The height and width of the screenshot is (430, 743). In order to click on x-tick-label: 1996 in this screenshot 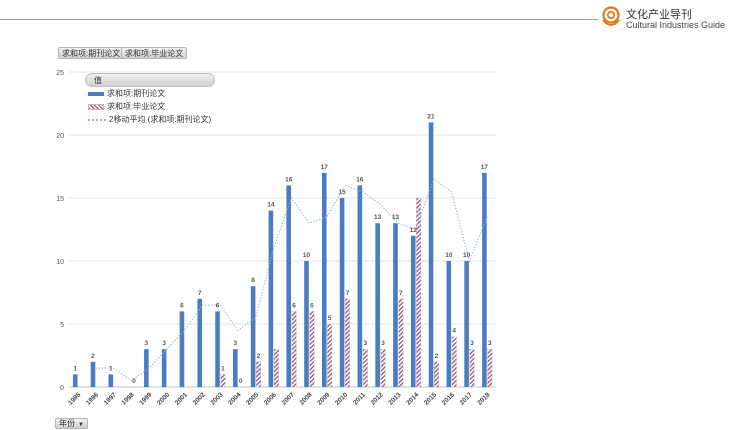, I will do `click(92, 398)`.